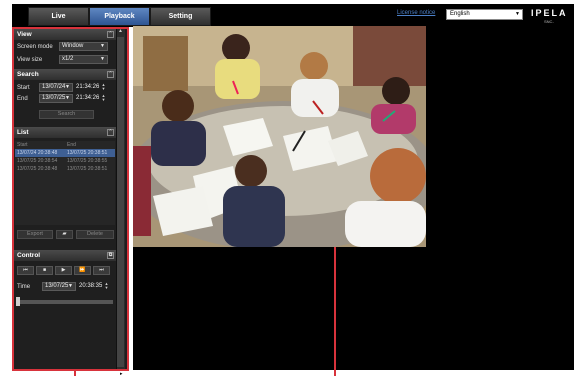 The width and height of the screenshot is (574, 376). I want to click on scrollbar-thumb, so click(120, 202).